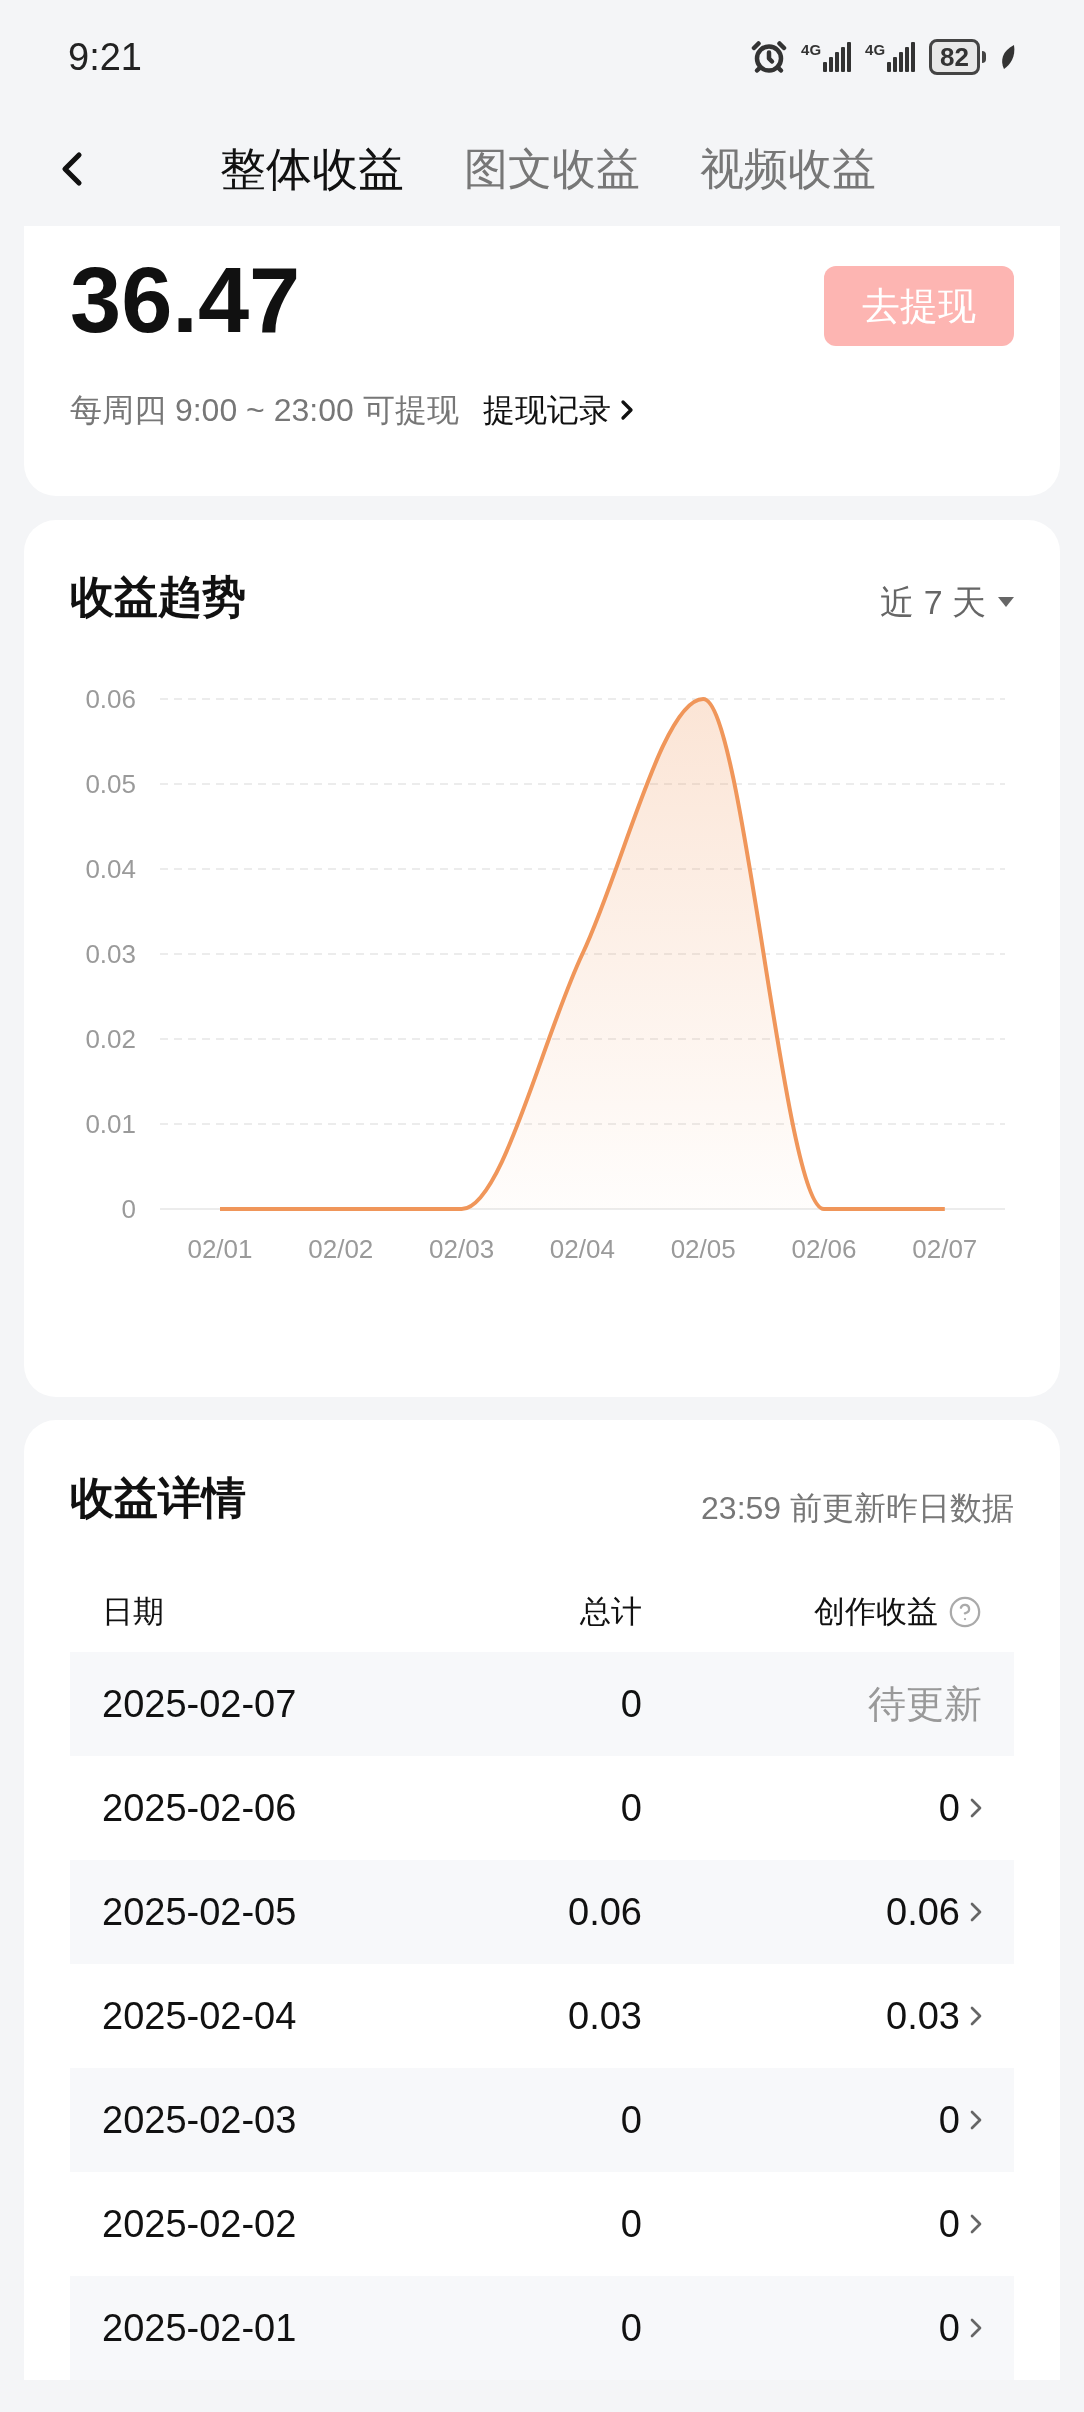  What do you see at coordinates (264, 410) in the screenshot?
I see `withdraw-schedule: 每周四 9:00 ~ 23:00 可提现` at bounding box center [264, 410].